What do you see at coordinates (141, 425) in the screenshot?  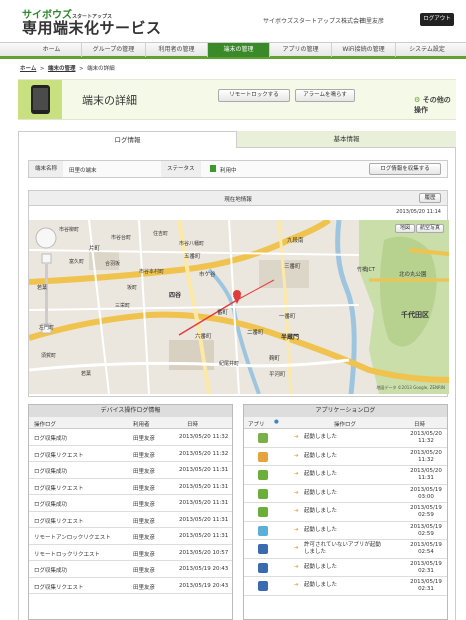 I see `col-user: 利用者` at bounding box center [141, 425].